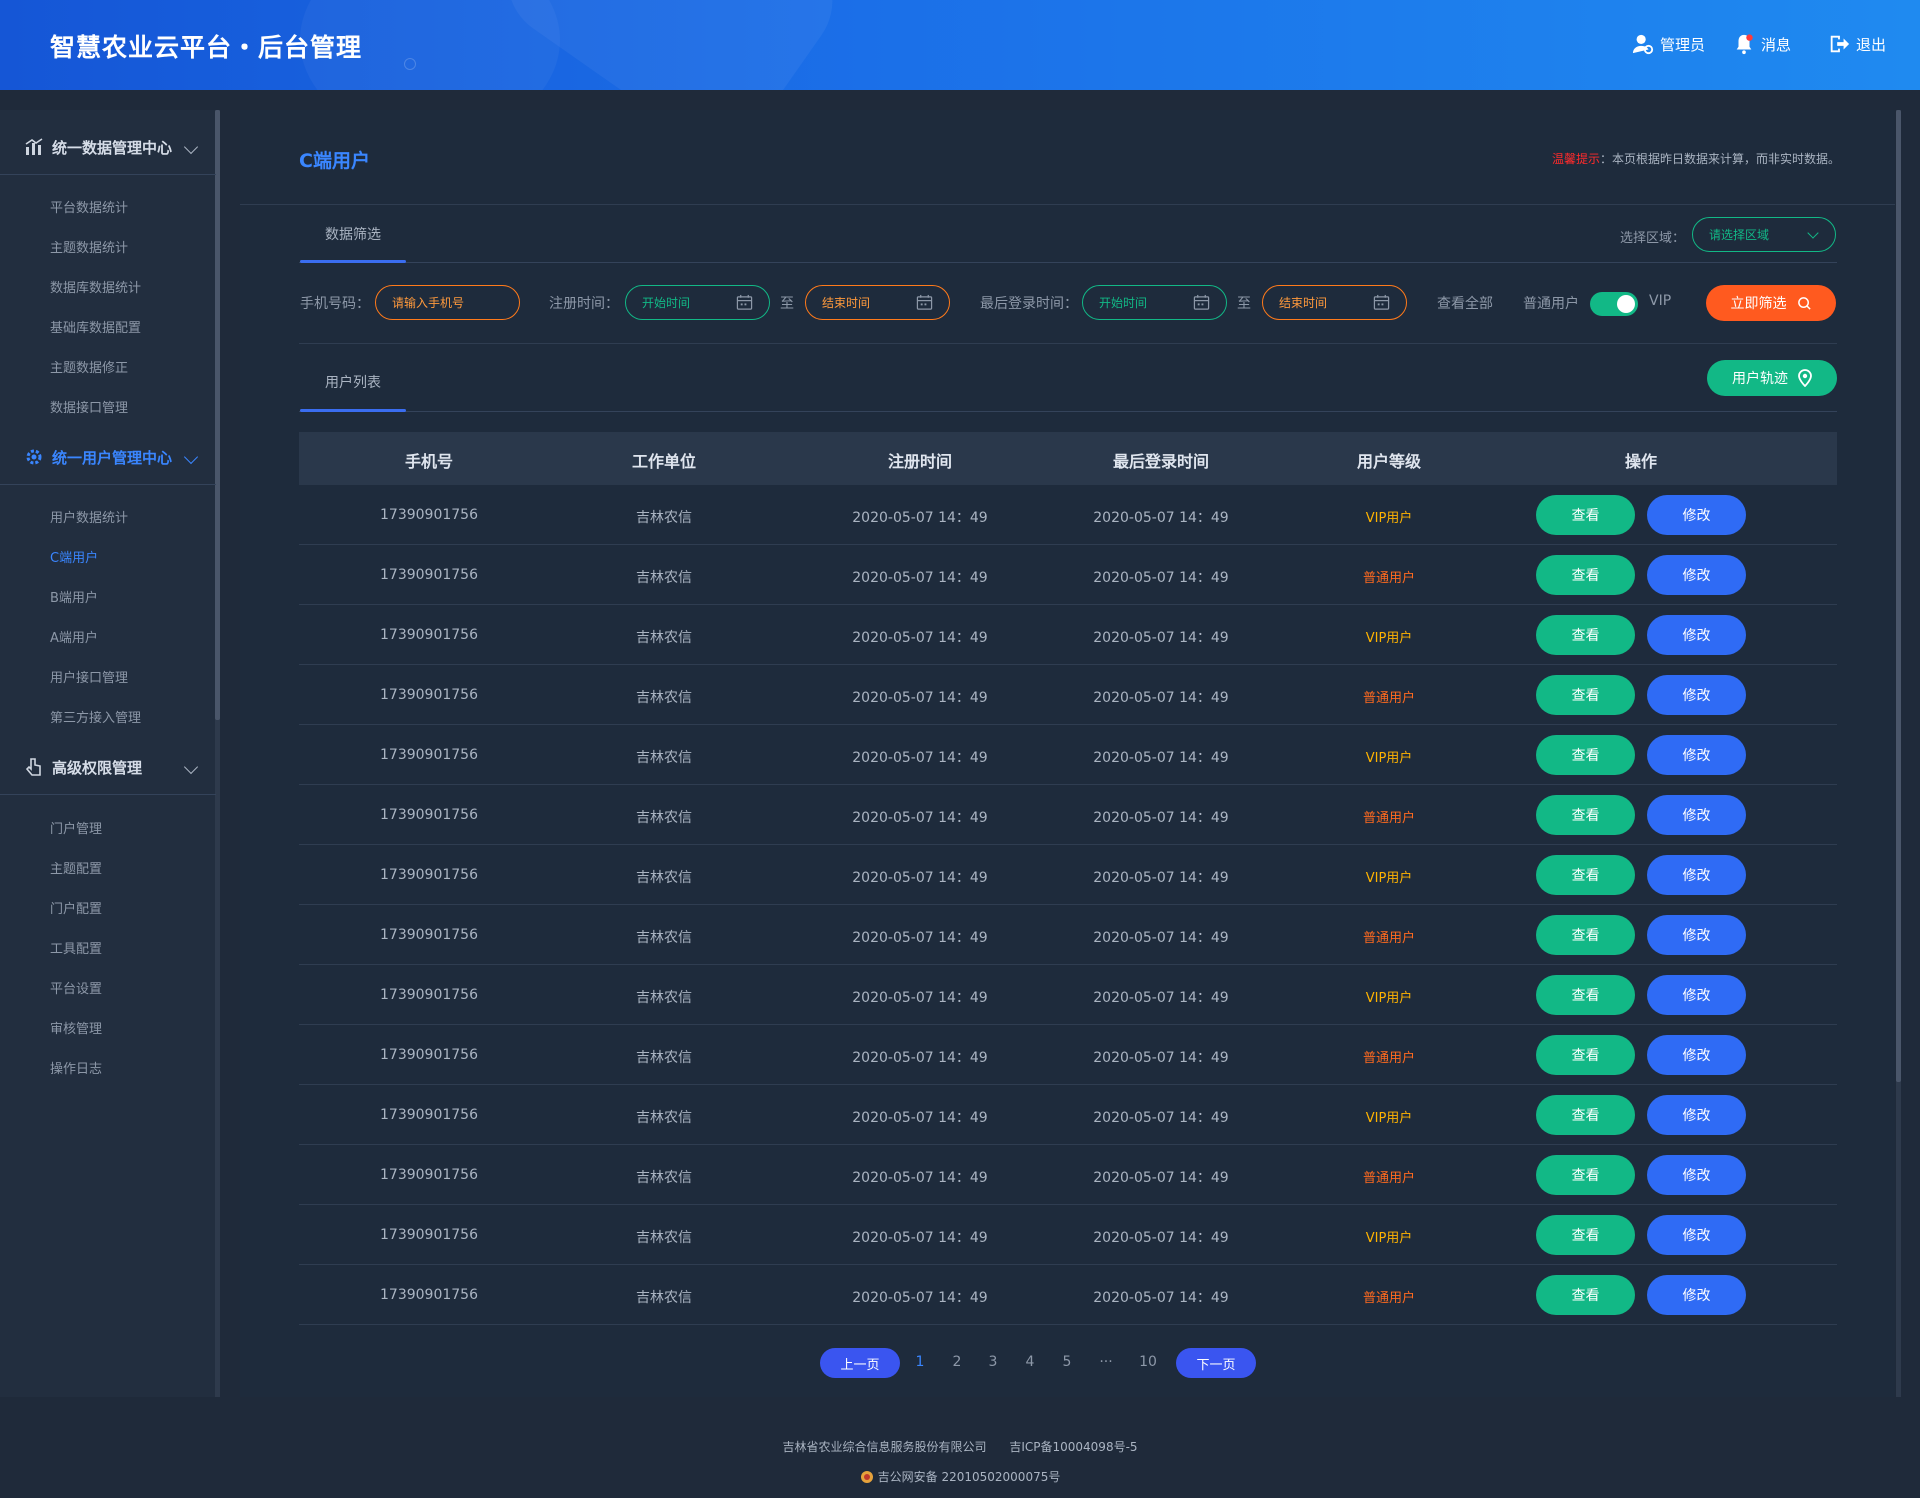 The width and height of the screenshot is (1920, 1498). Describe the element at coordinates (74, 596) in the screenshot. I see `sidebar-item-b-users: B端用户` at that location.